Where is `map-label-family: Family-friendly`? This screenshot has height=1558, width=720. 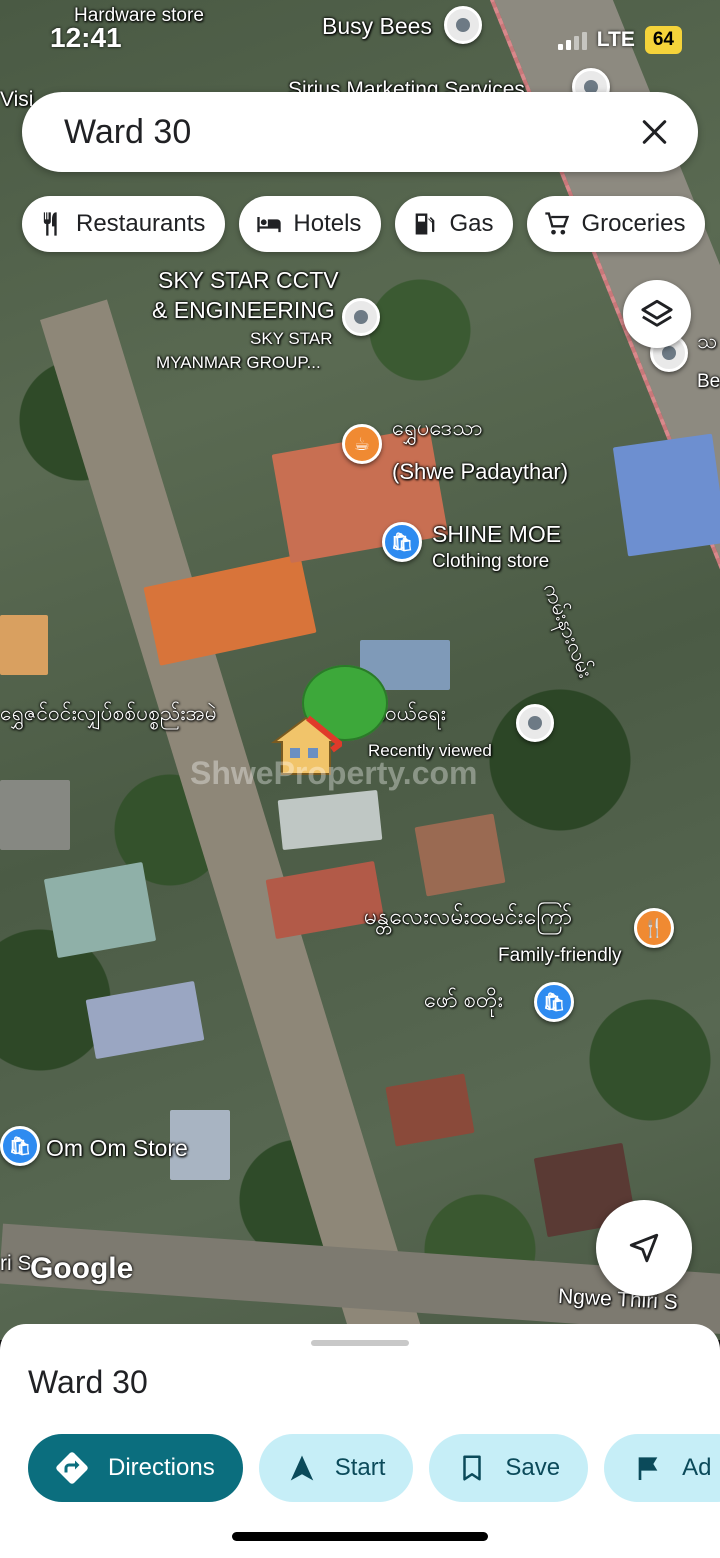
map-label-family: Family-friendly is located at coordinates (560, 955).